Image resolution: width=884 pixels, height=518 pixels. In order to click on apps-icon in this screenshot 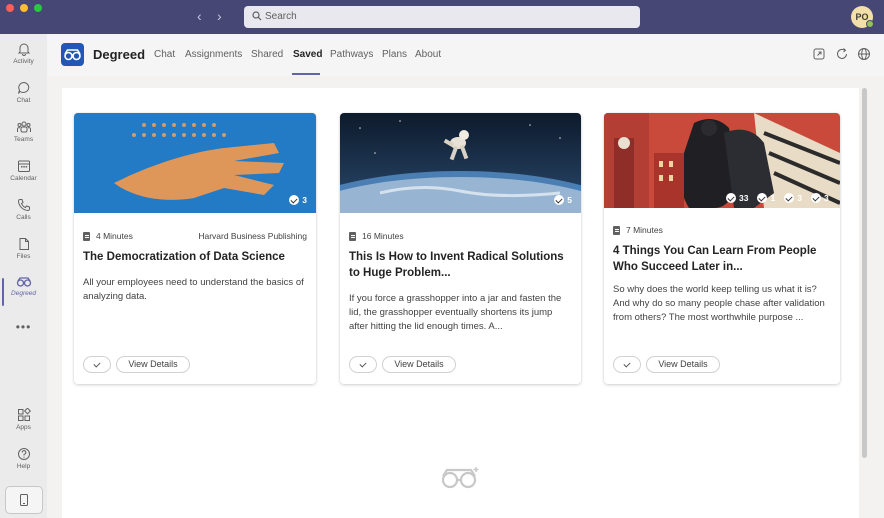, I will do `click(24, 414)`.